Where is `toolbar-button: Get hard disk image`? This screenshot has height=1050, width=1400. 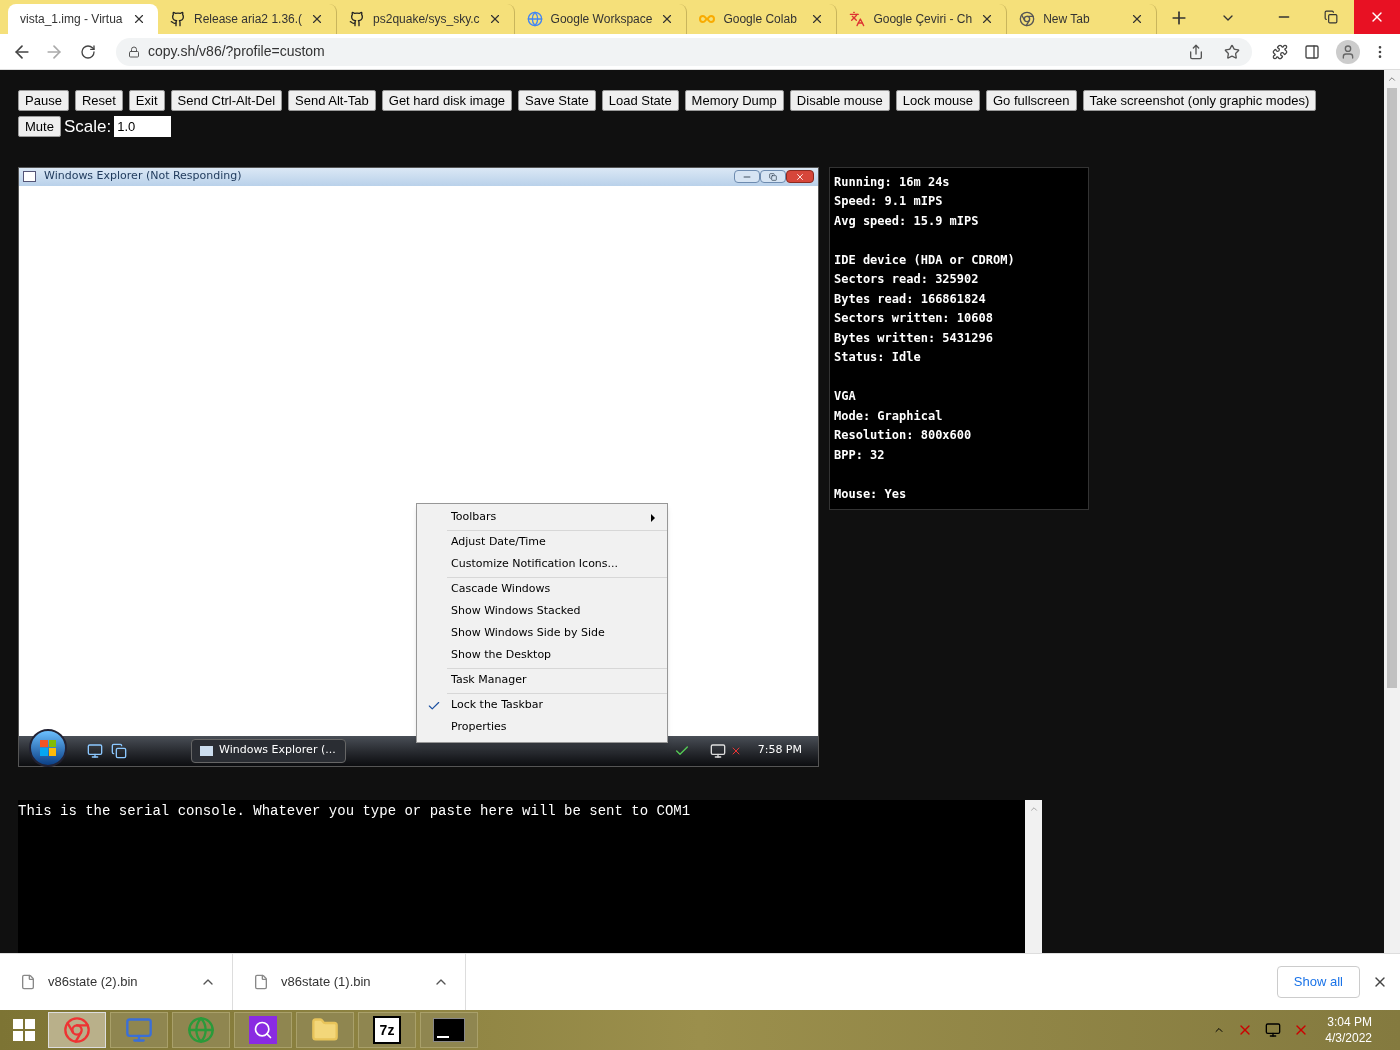 toolbar-button: Get hard disk image is located at coordinates (447, 100).